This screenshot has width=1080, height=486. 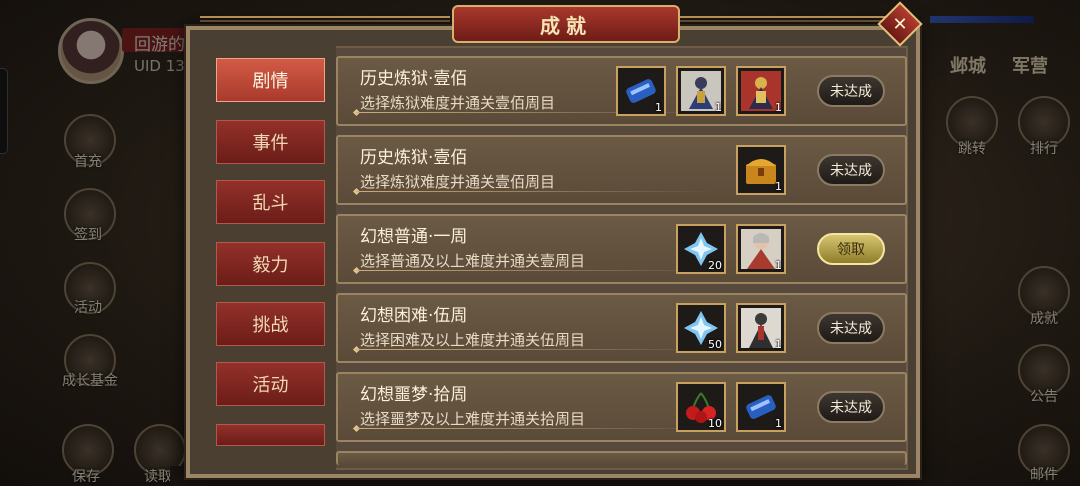 I want to click on panel-title: 成就, so click(x=566, y=25).